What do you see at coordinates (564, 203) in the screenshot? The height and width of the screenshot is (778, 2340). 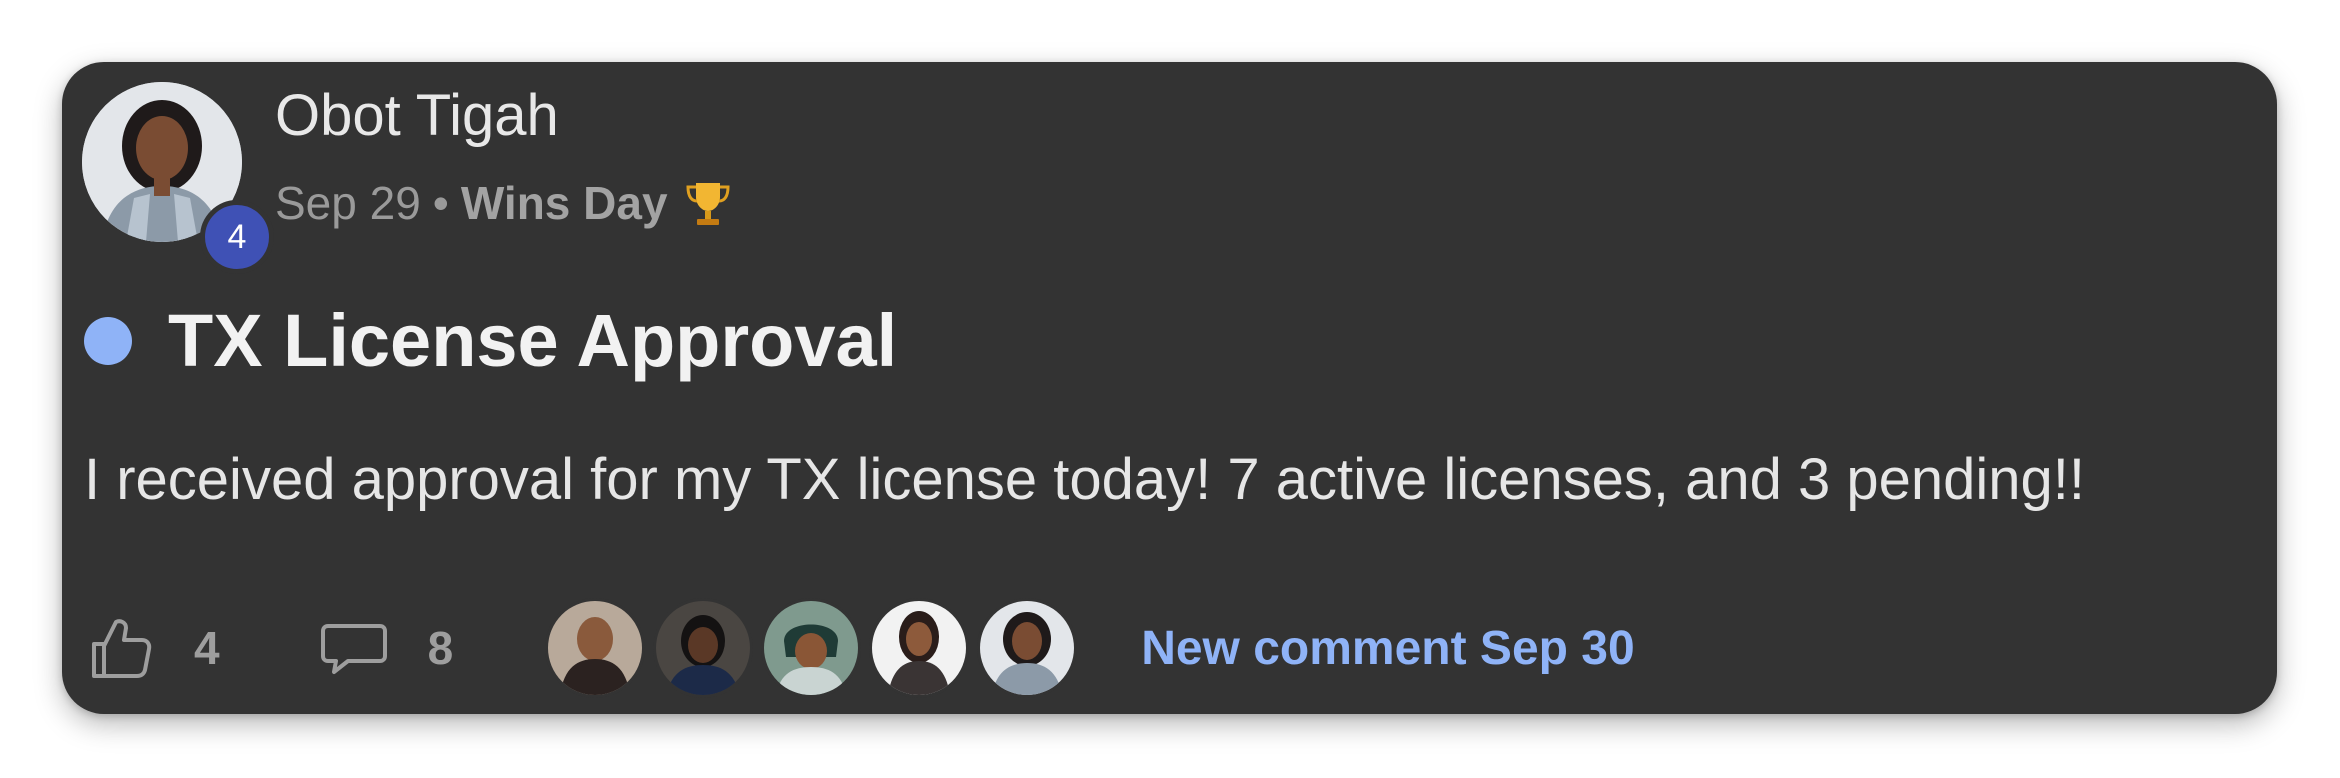 I see `post-category: Wins Day` at bounding box center [564, 203].